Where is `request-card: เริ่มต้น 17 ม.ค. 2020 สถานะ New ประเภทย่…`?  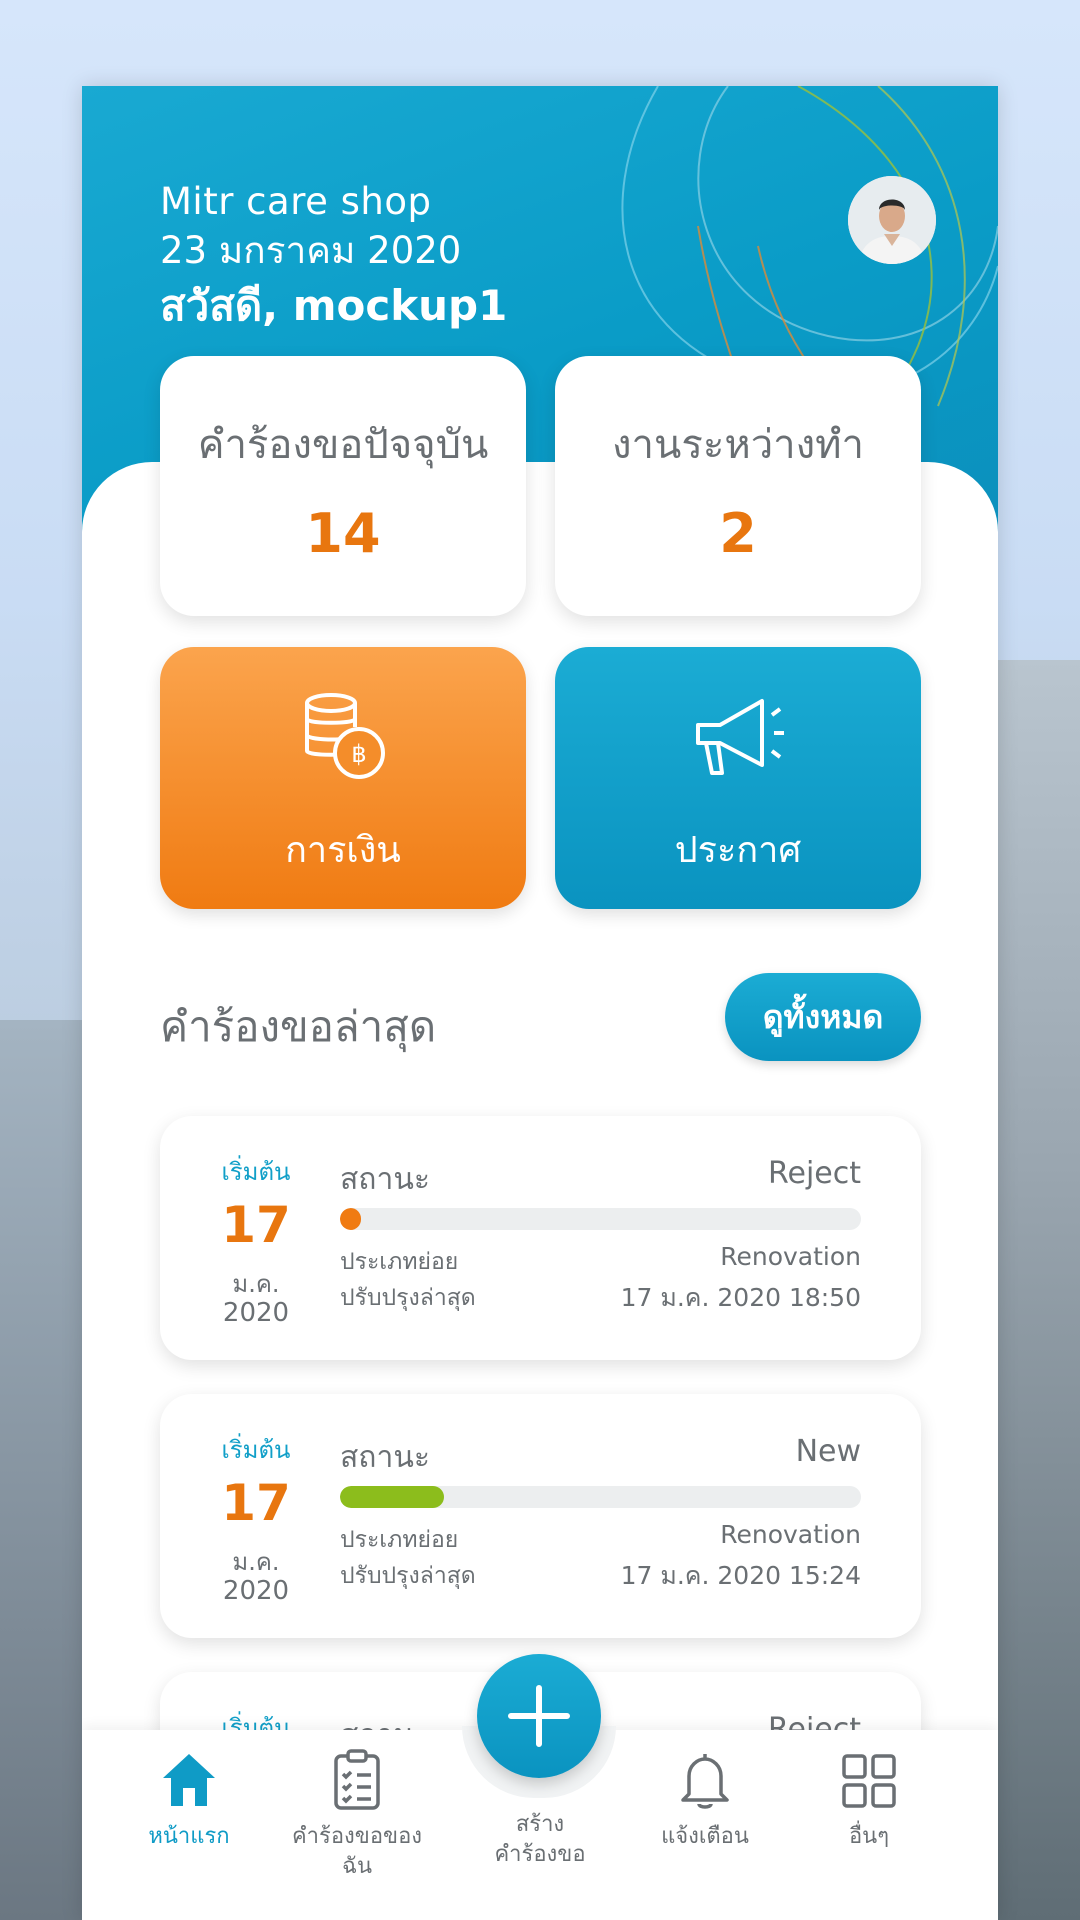 request-card: เริ่มต้น 17 ม.ค. 2020 สถานะ New ประเภทย่… is located at coordinates (540, 1516).